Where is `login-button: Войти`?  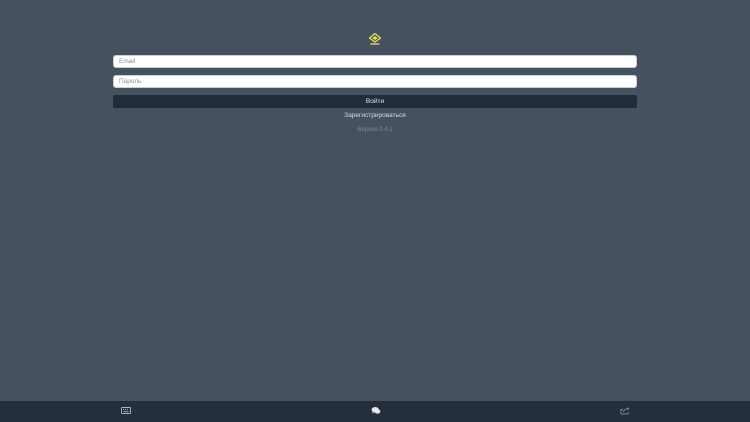 login-button: Войти is located at coordinates (375, 101).